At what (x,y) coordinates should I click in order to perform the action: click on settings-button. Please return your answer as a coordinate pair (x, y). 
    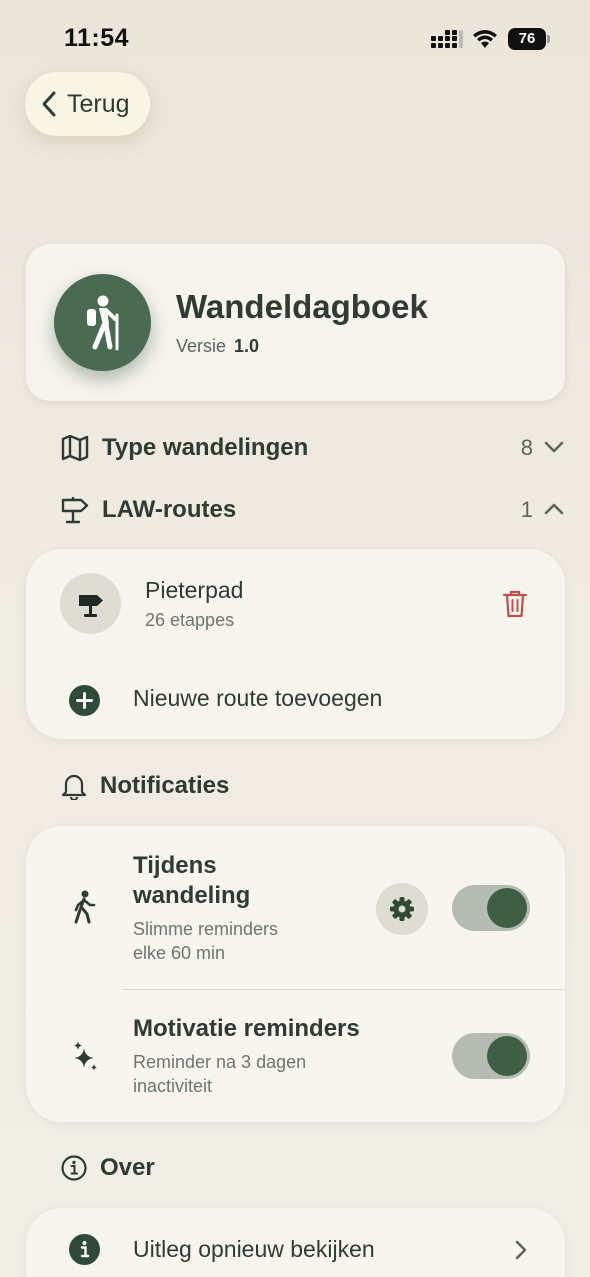
    Looking at the image, I should click on (402, 909).